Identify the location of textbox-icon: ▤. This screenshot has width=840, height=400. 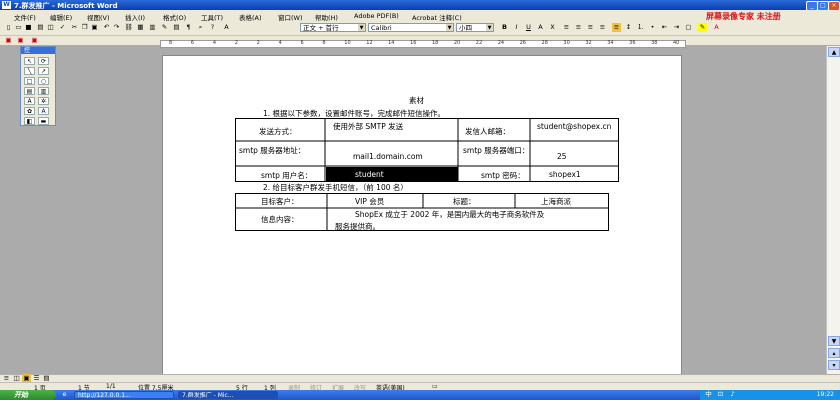
(29, 91).